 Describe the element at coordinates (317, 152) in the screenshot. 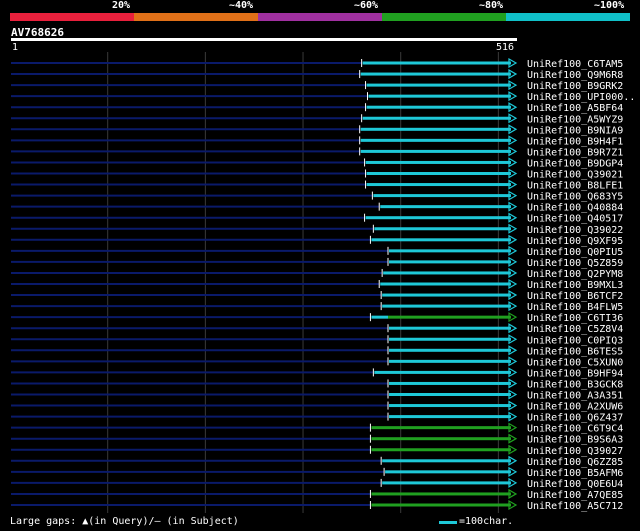

I see `hit-row: UniRef100_B9R7Z1` at that location.